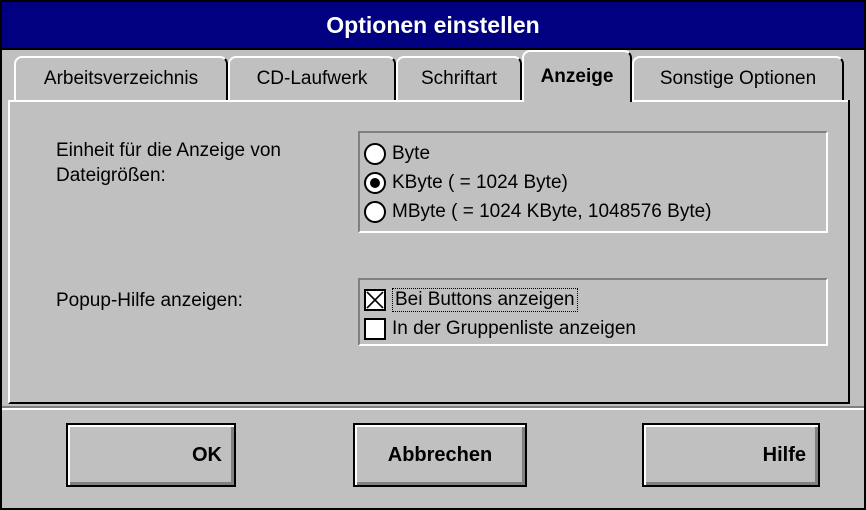  What do you see at coordinates (168, 163) in the screenshot?
I see `size-unit-label: Einheit für die Anzeige von Dateigrößen:` at bounding box center [168, 163].